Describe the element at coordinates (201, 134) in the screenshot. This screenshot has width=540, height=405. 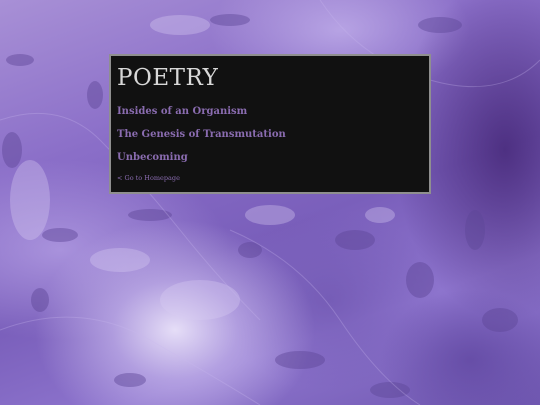
I see `poem-link-genesis-of-transmutation: The Genesis of Transmutation` at that location.